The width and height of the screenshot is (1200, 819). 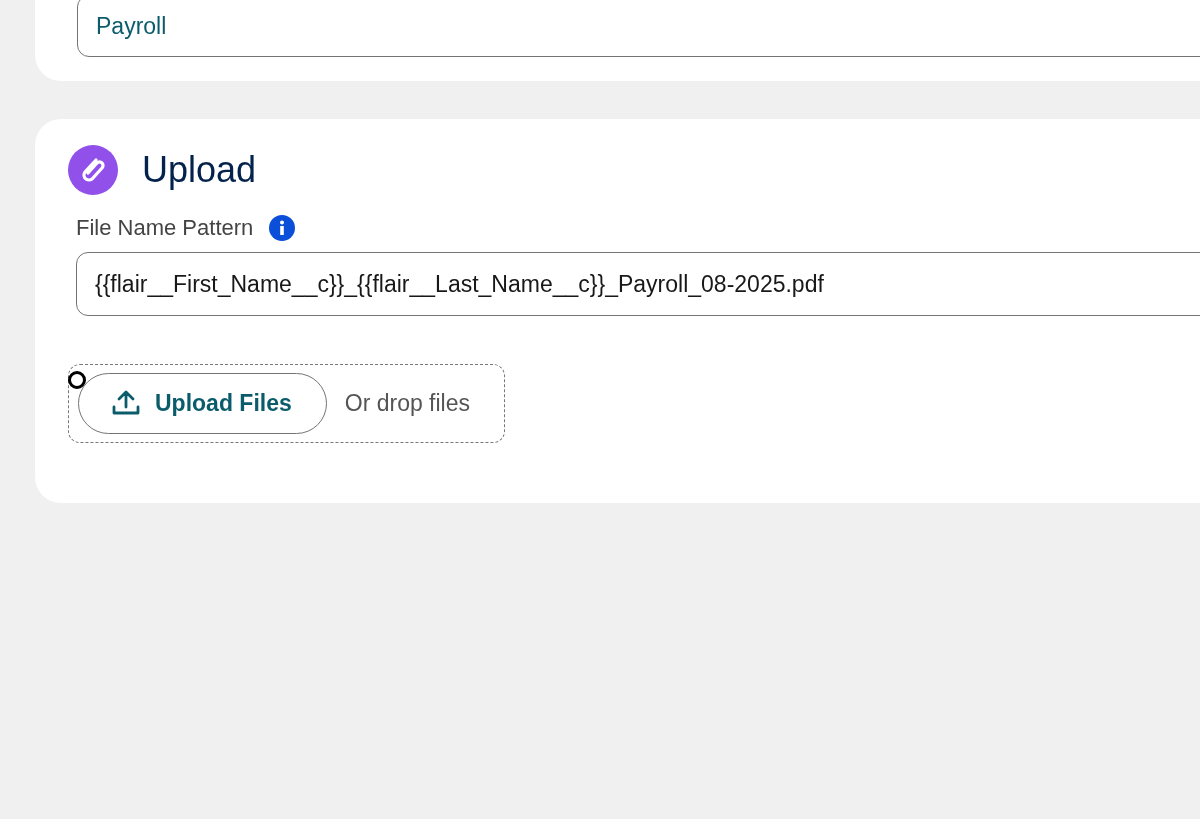 What do you see at coordinates (638, 28) in the screenshot?
I see `text-field: Payroll` at bounding box center [638, 28].